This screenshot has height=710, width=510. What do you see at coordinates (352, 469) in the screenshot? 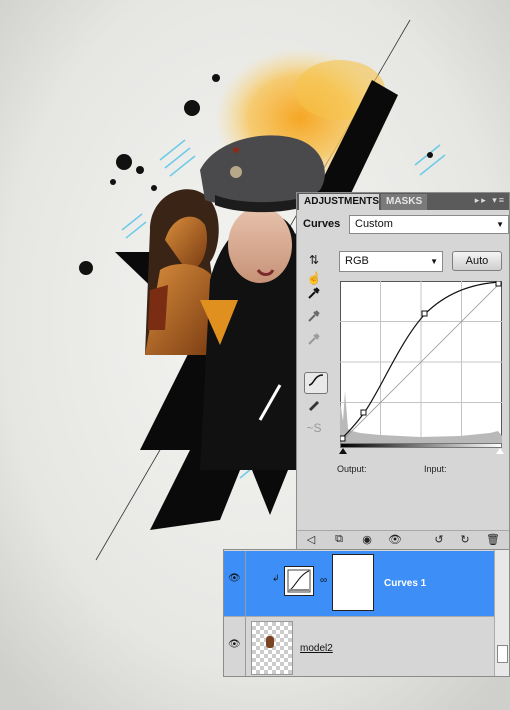
I see `output-label: Output:` at bounding box center [352, 469].